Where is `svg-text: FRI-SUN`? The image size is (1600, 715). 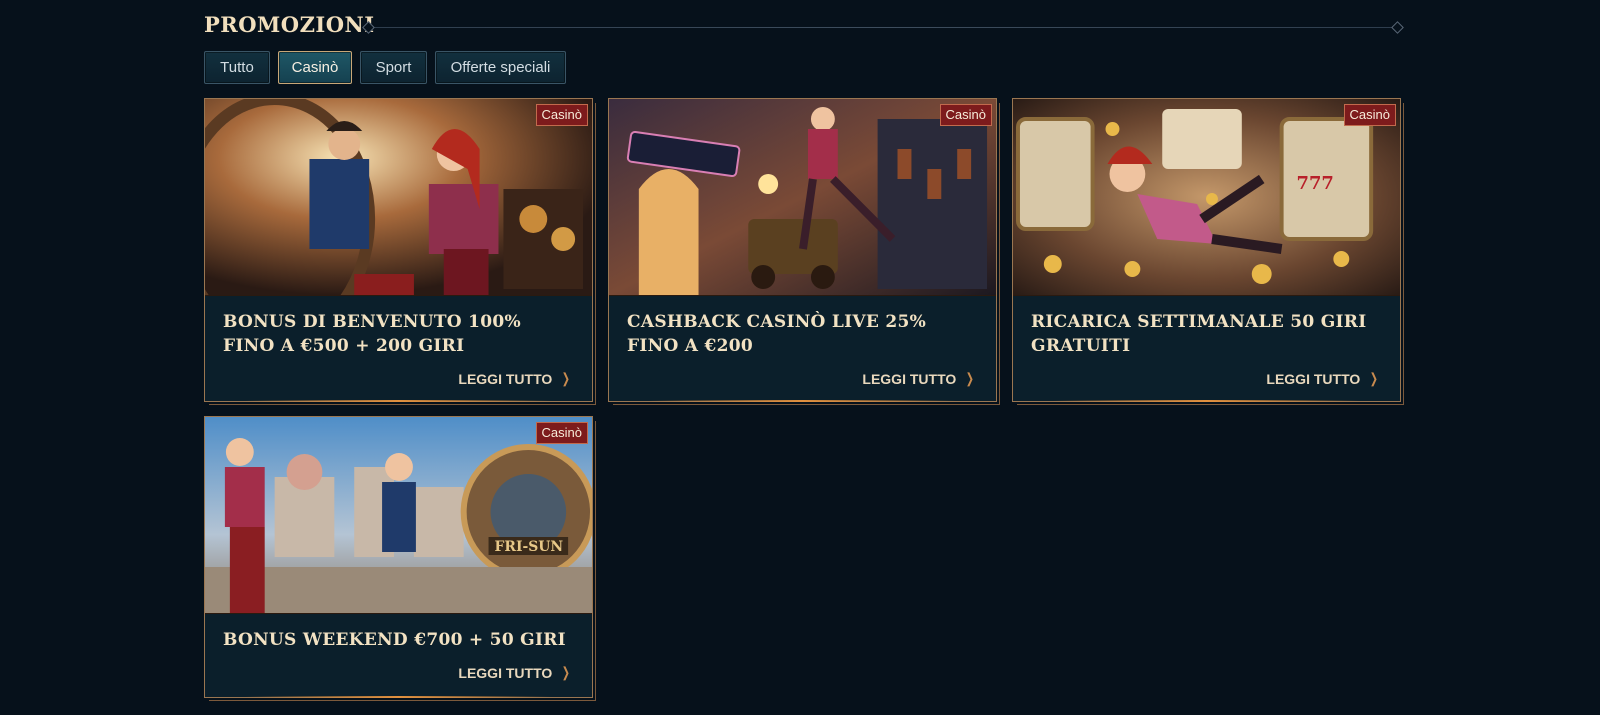 svg-text: FRI-SUN is located at coordinates (529, 547).